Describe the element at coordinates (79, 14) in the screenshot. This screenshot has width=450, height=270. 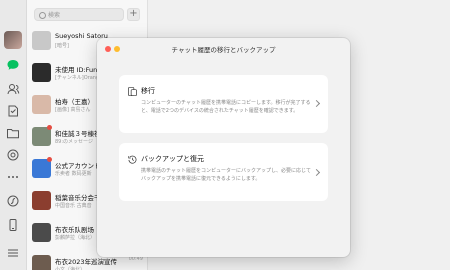
I see `search-input: 検索` at that location.